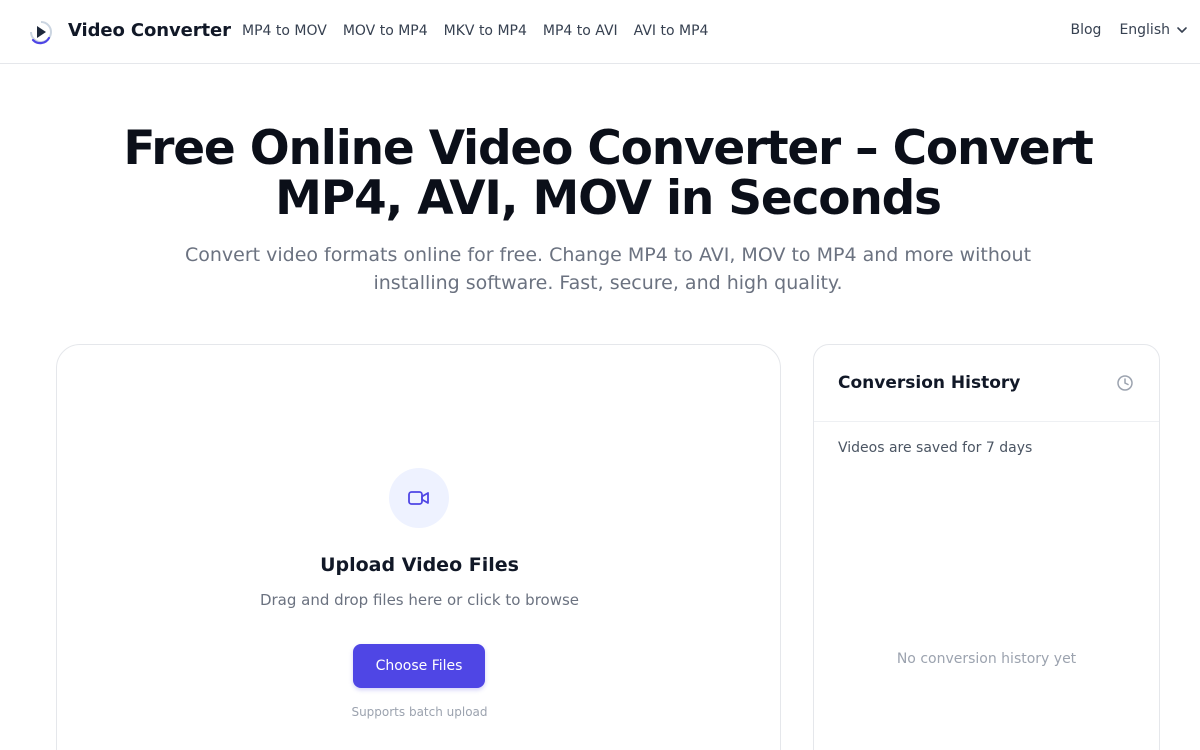  Describe the element at coordinates (929, 383) in the screenshot. I see `history-title: Conversion History` at that location.